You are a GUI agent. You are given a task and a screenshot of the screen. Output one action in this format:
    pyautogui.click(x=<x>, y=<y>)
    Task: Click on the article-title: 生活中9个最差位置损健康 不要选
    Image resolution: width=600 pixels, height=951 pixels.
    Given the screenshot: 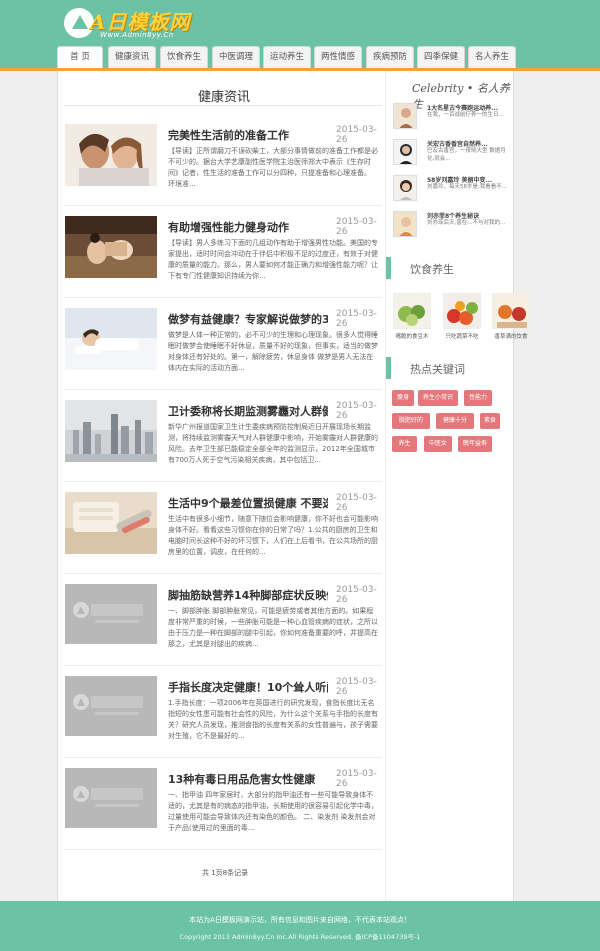 What is the action you would take?
    pyautogui.click(x=248, y=503)
    